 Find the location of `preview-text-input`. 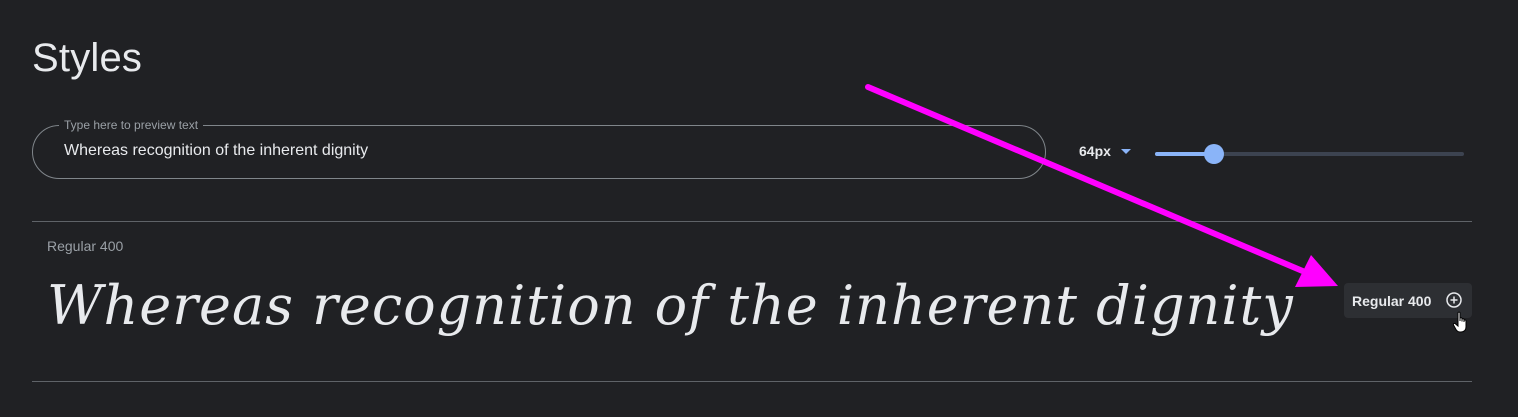

preview-text-input is located at coordinates (514, 151).